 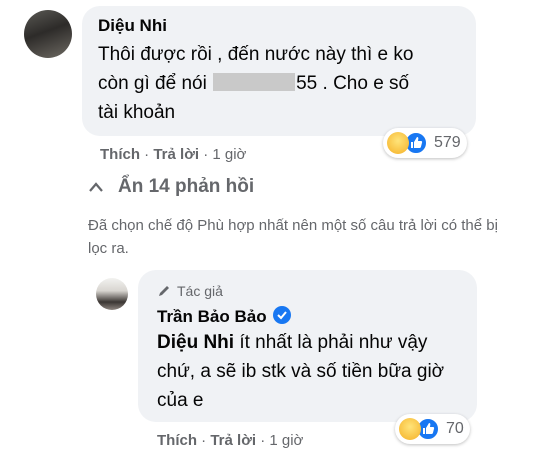 I want to click on author-badge: Tác giả, so click(x=190, y=291).